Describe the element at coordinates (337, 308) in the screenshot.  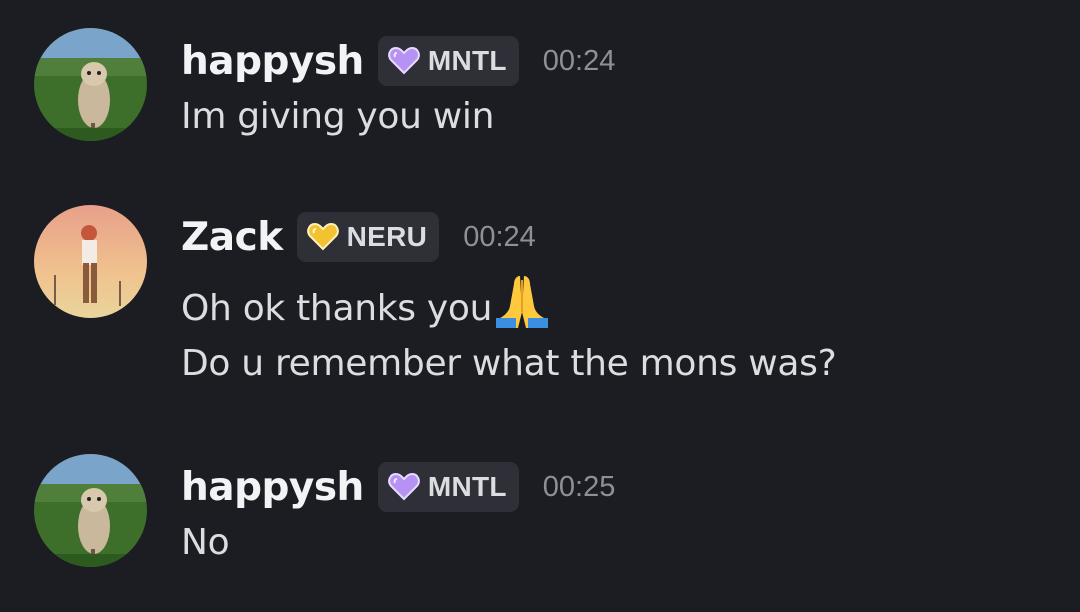
I see `message-text-content: Oh ok thanks you` at that location.